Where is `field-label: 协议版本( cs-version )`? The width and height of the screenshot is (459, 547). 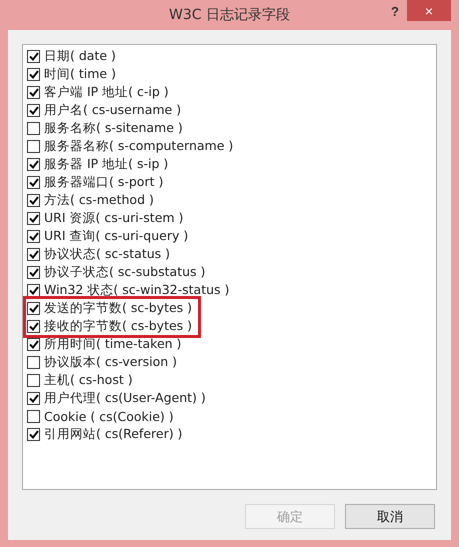
field-label: 协议版本( cs-version ) is located at coordinates (111, 362).